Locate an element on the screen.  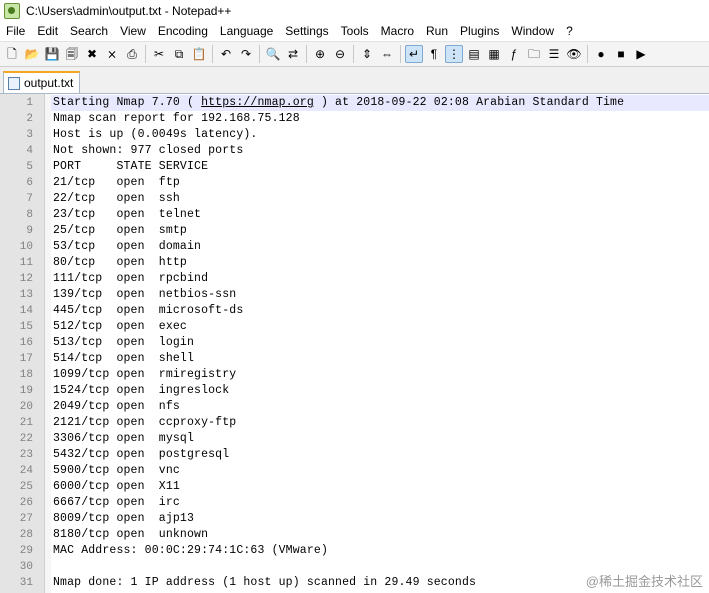
editor-line: PORT STATE SERVICE is located at coordinates (354, 167).